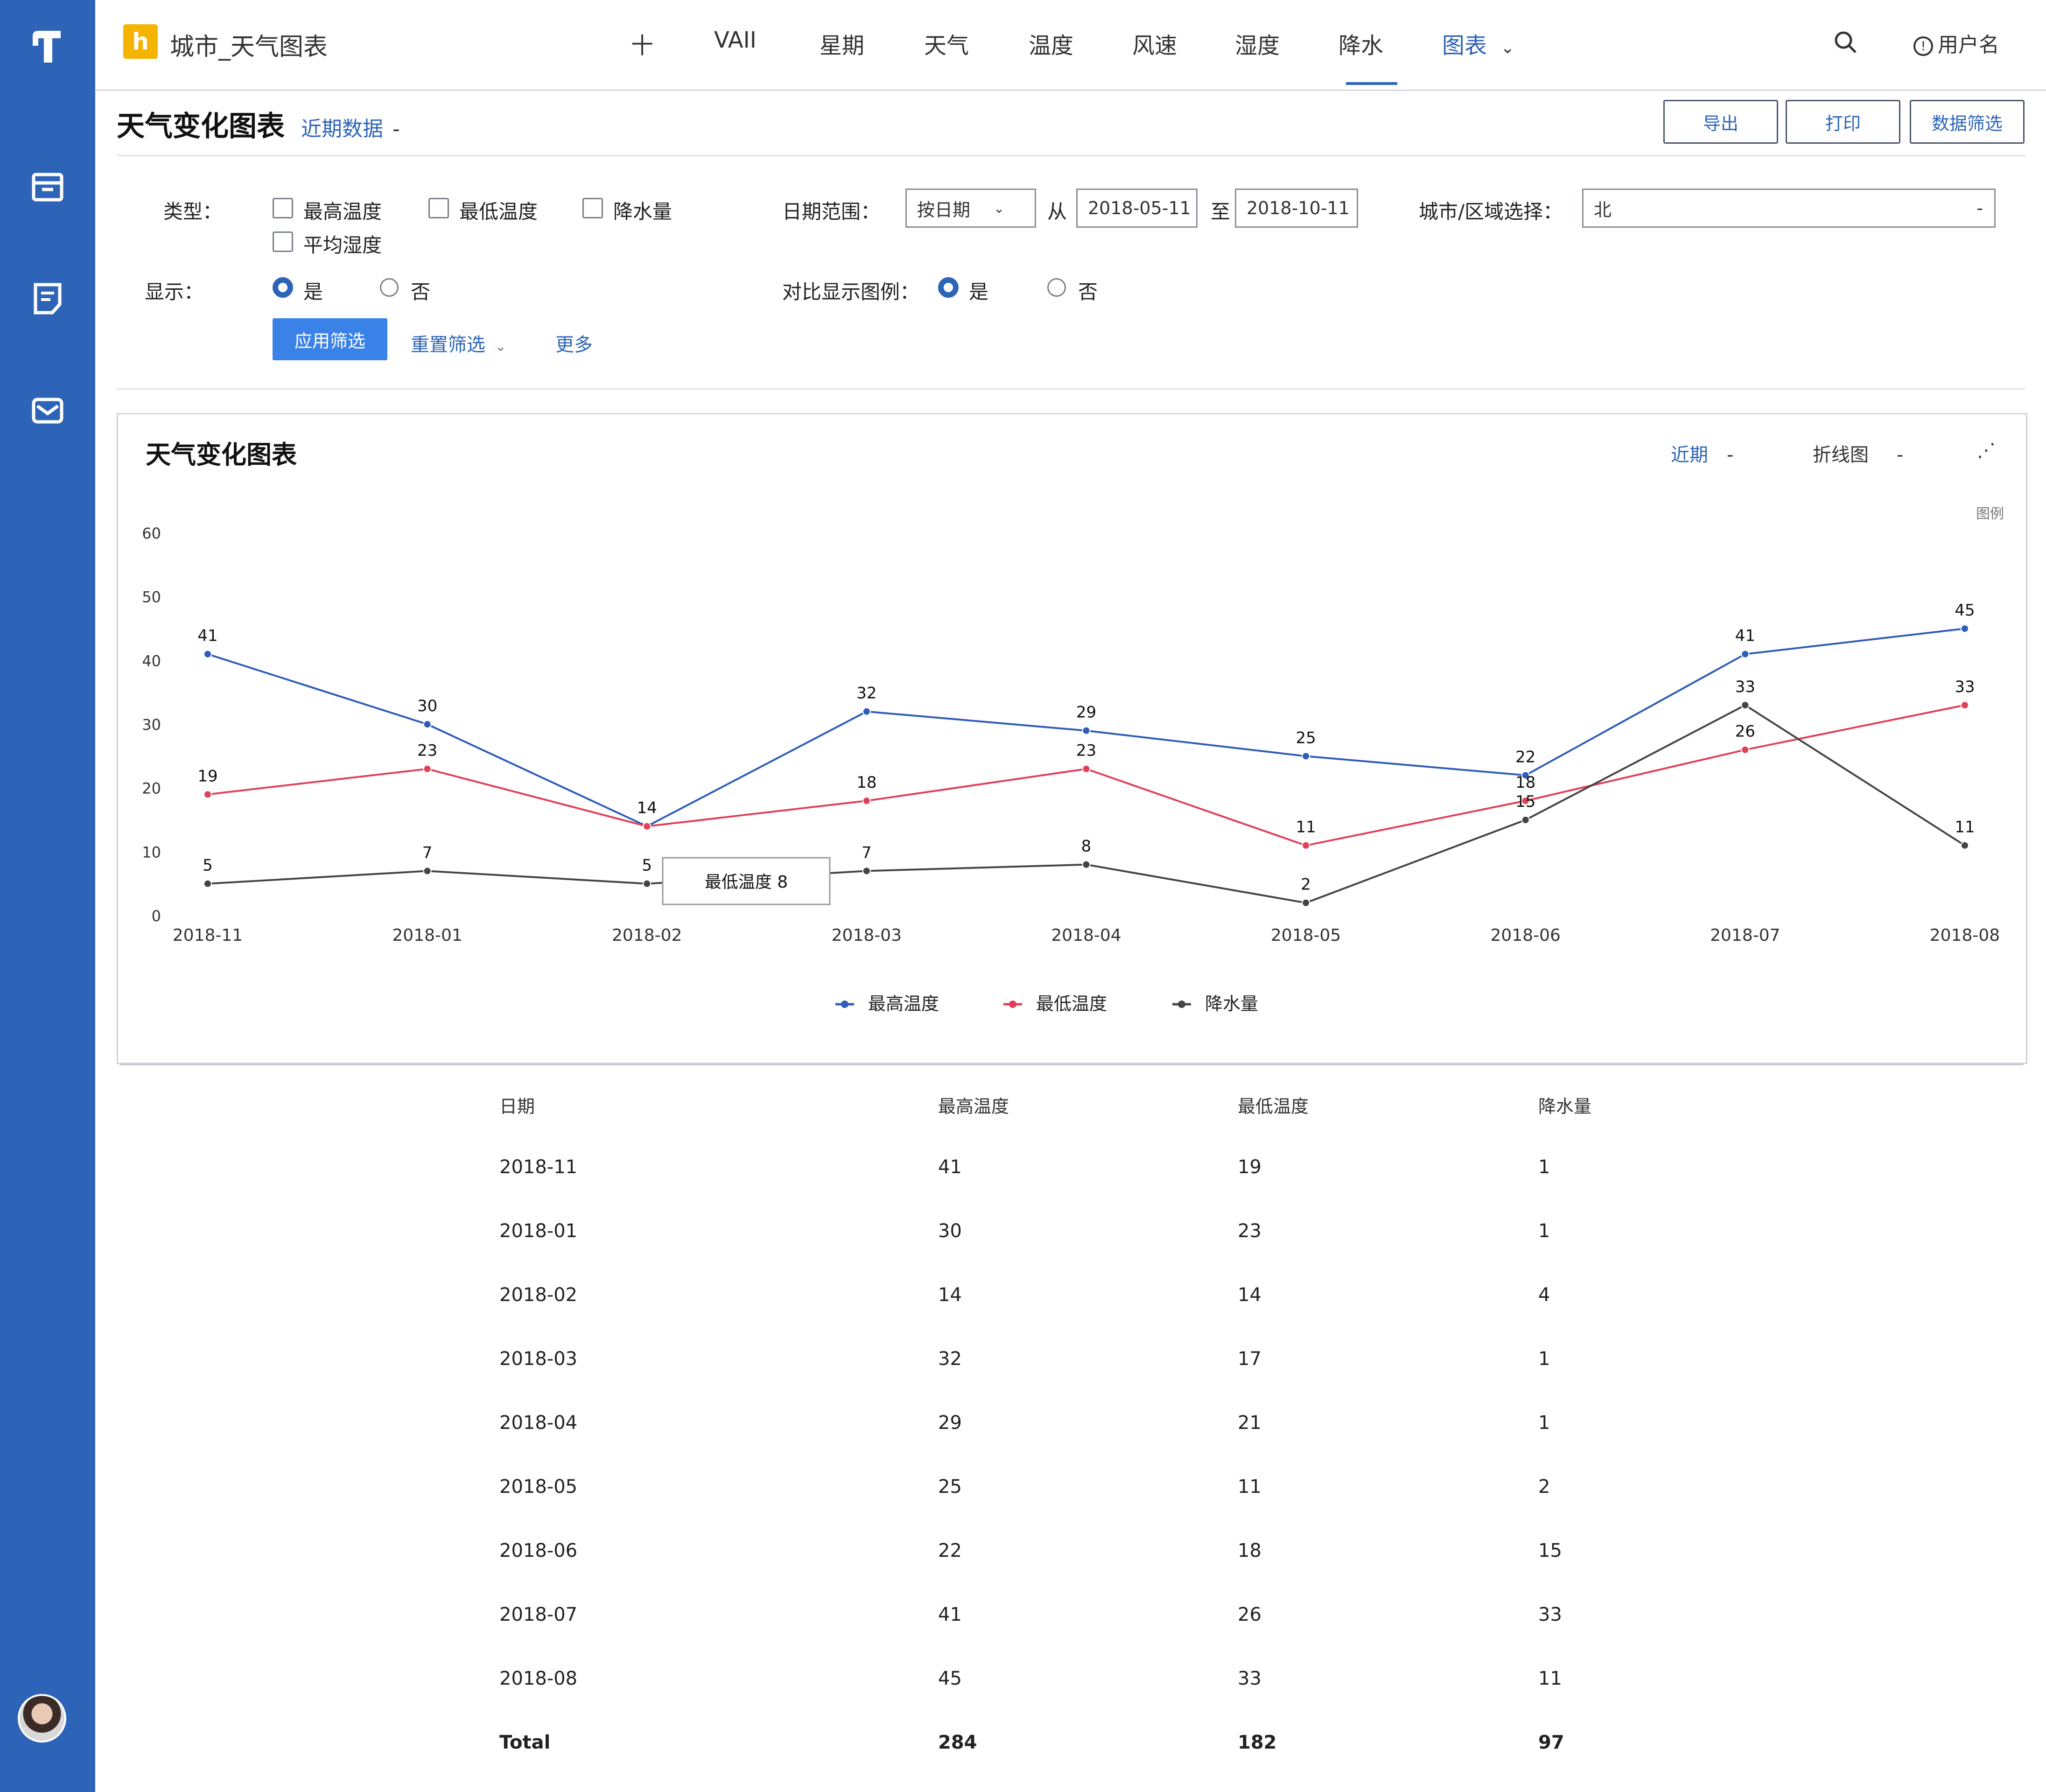 The height and width of the screenshot is (1792, 2046). Describe the element at coordinates (1525, 757) in the screenshot. I see `data-label: 22` at that location.